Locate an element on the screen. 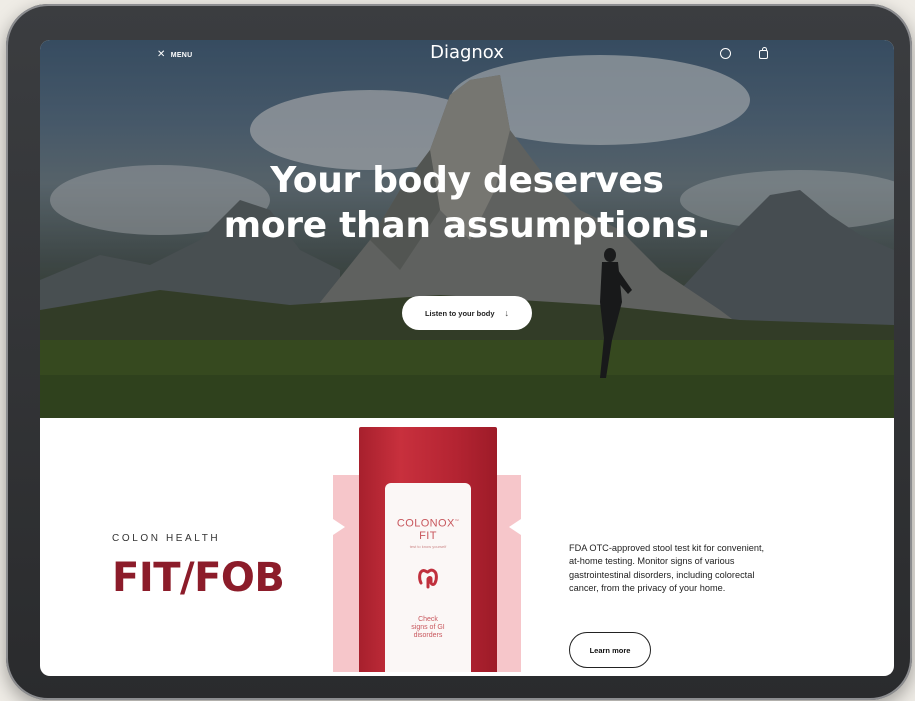  colon-icon is located at coordinates (428, 578).